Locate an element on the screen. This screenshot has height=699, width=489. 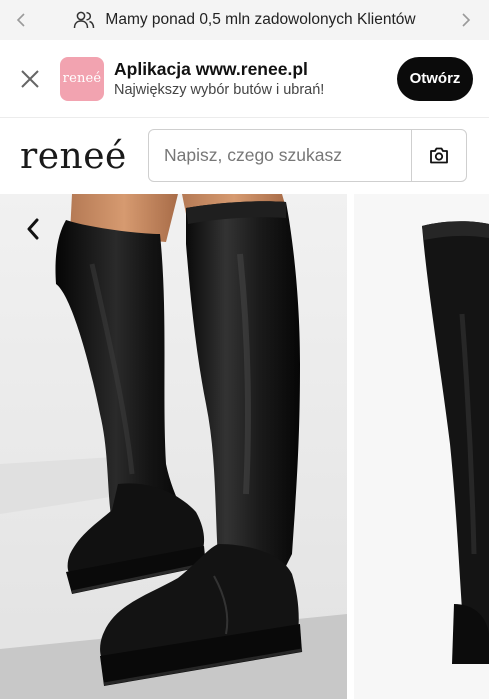
gallery-back-chevron-left-icon is located at coordinates (33, 229).